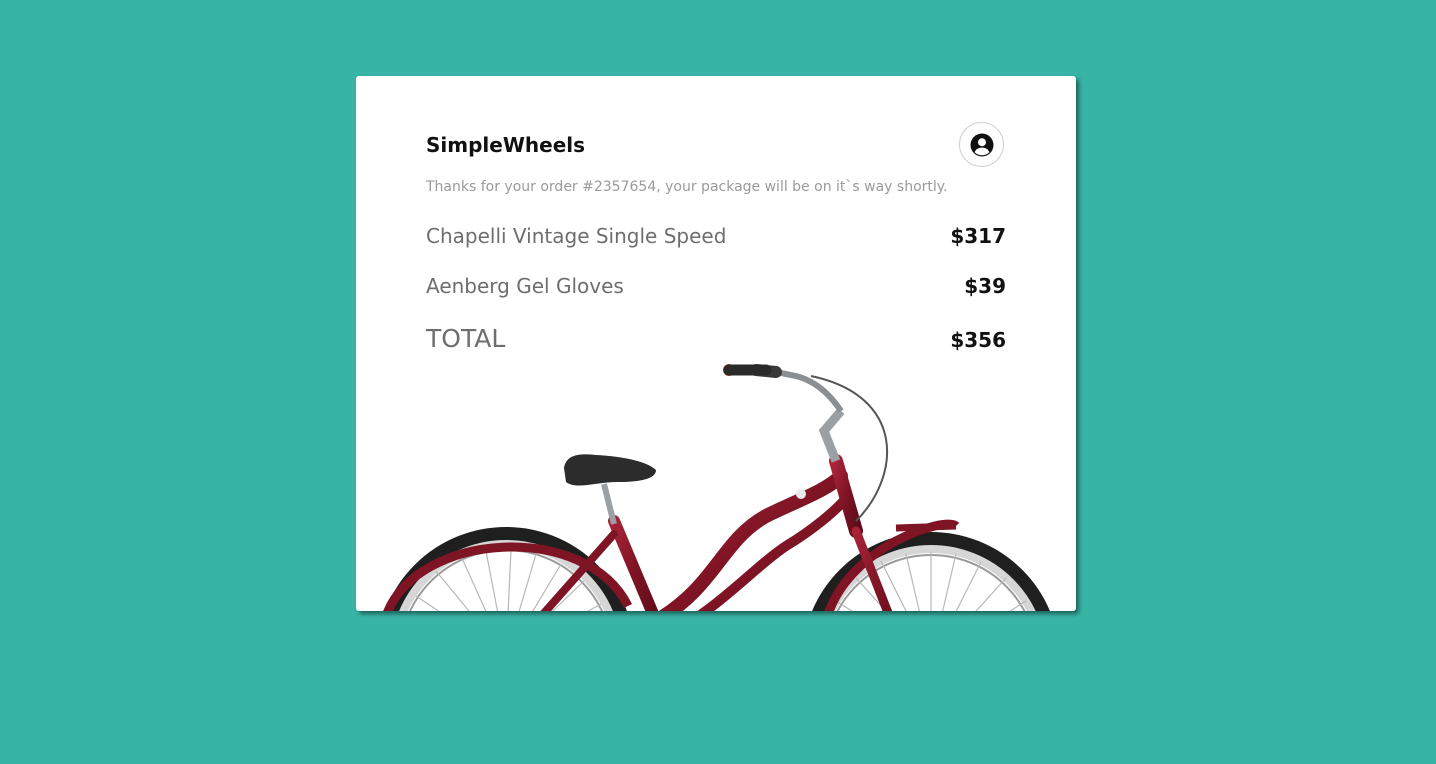  What do you see at coordinates (716, 286) in the screenshot?
I see `order-item: Aenberg Gel Gloves $39` at bounding box center [716, 286].